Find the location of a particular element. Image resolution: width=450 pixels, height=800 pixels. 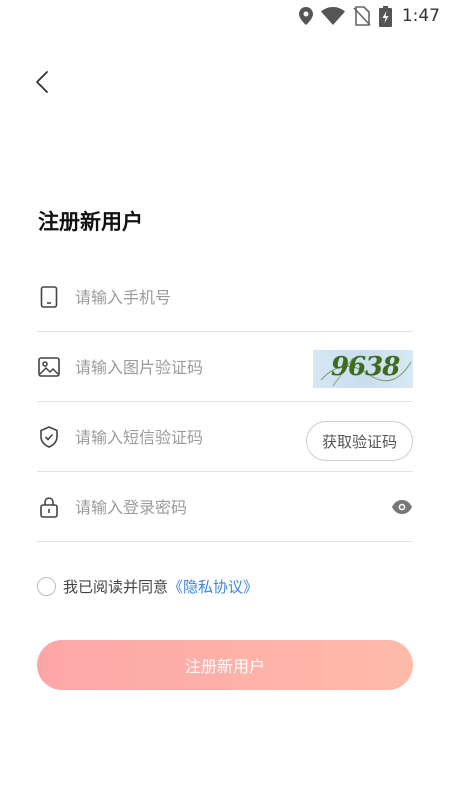

agreement-text: 我已阅读并同意 is located at coordinates (116, 587).